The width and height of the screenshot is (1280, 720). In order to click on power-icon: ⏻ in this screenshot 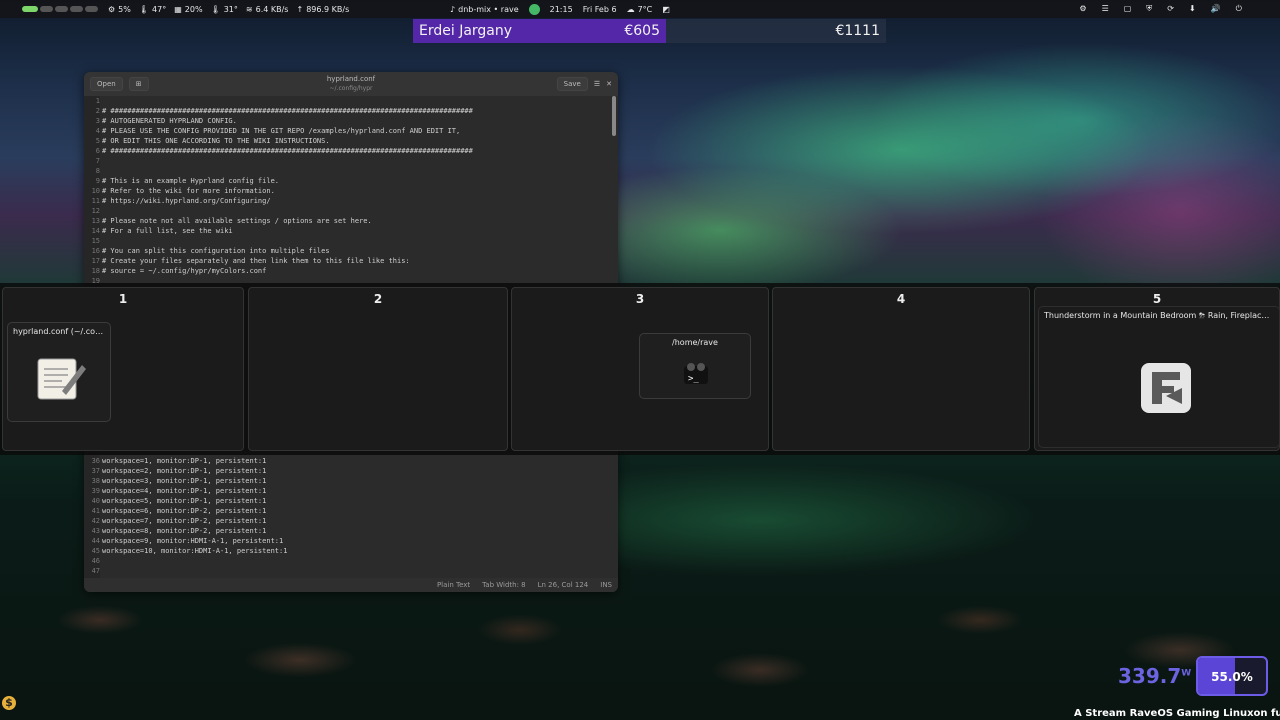, I will do `click(1239, 9)`.